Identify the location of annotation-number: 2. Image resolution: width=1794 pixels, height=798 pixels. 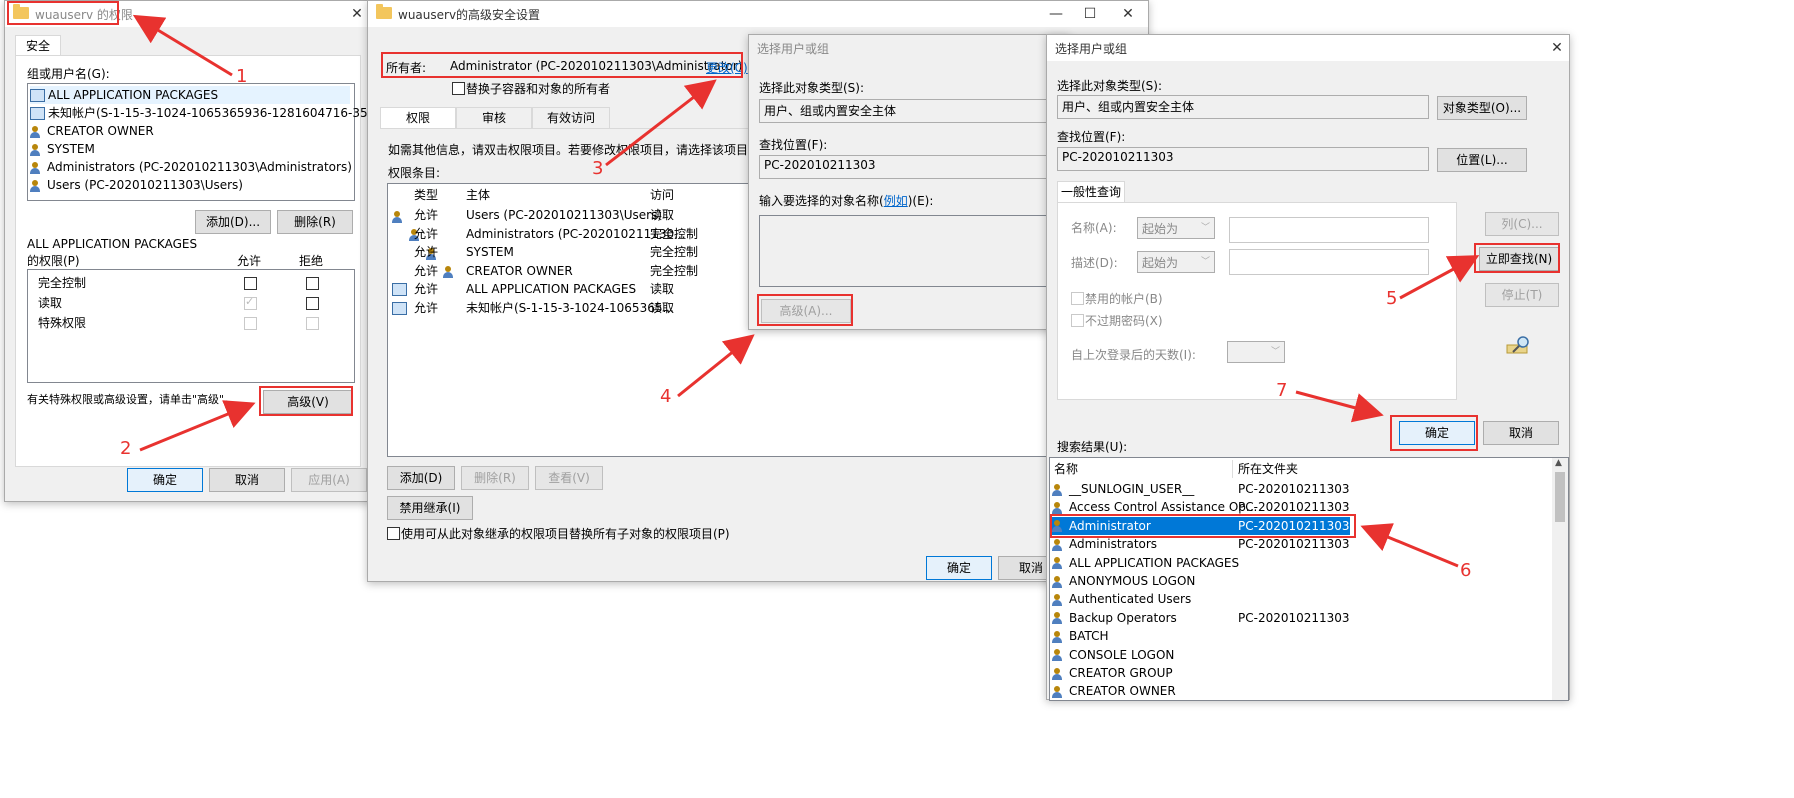
(126, 448).